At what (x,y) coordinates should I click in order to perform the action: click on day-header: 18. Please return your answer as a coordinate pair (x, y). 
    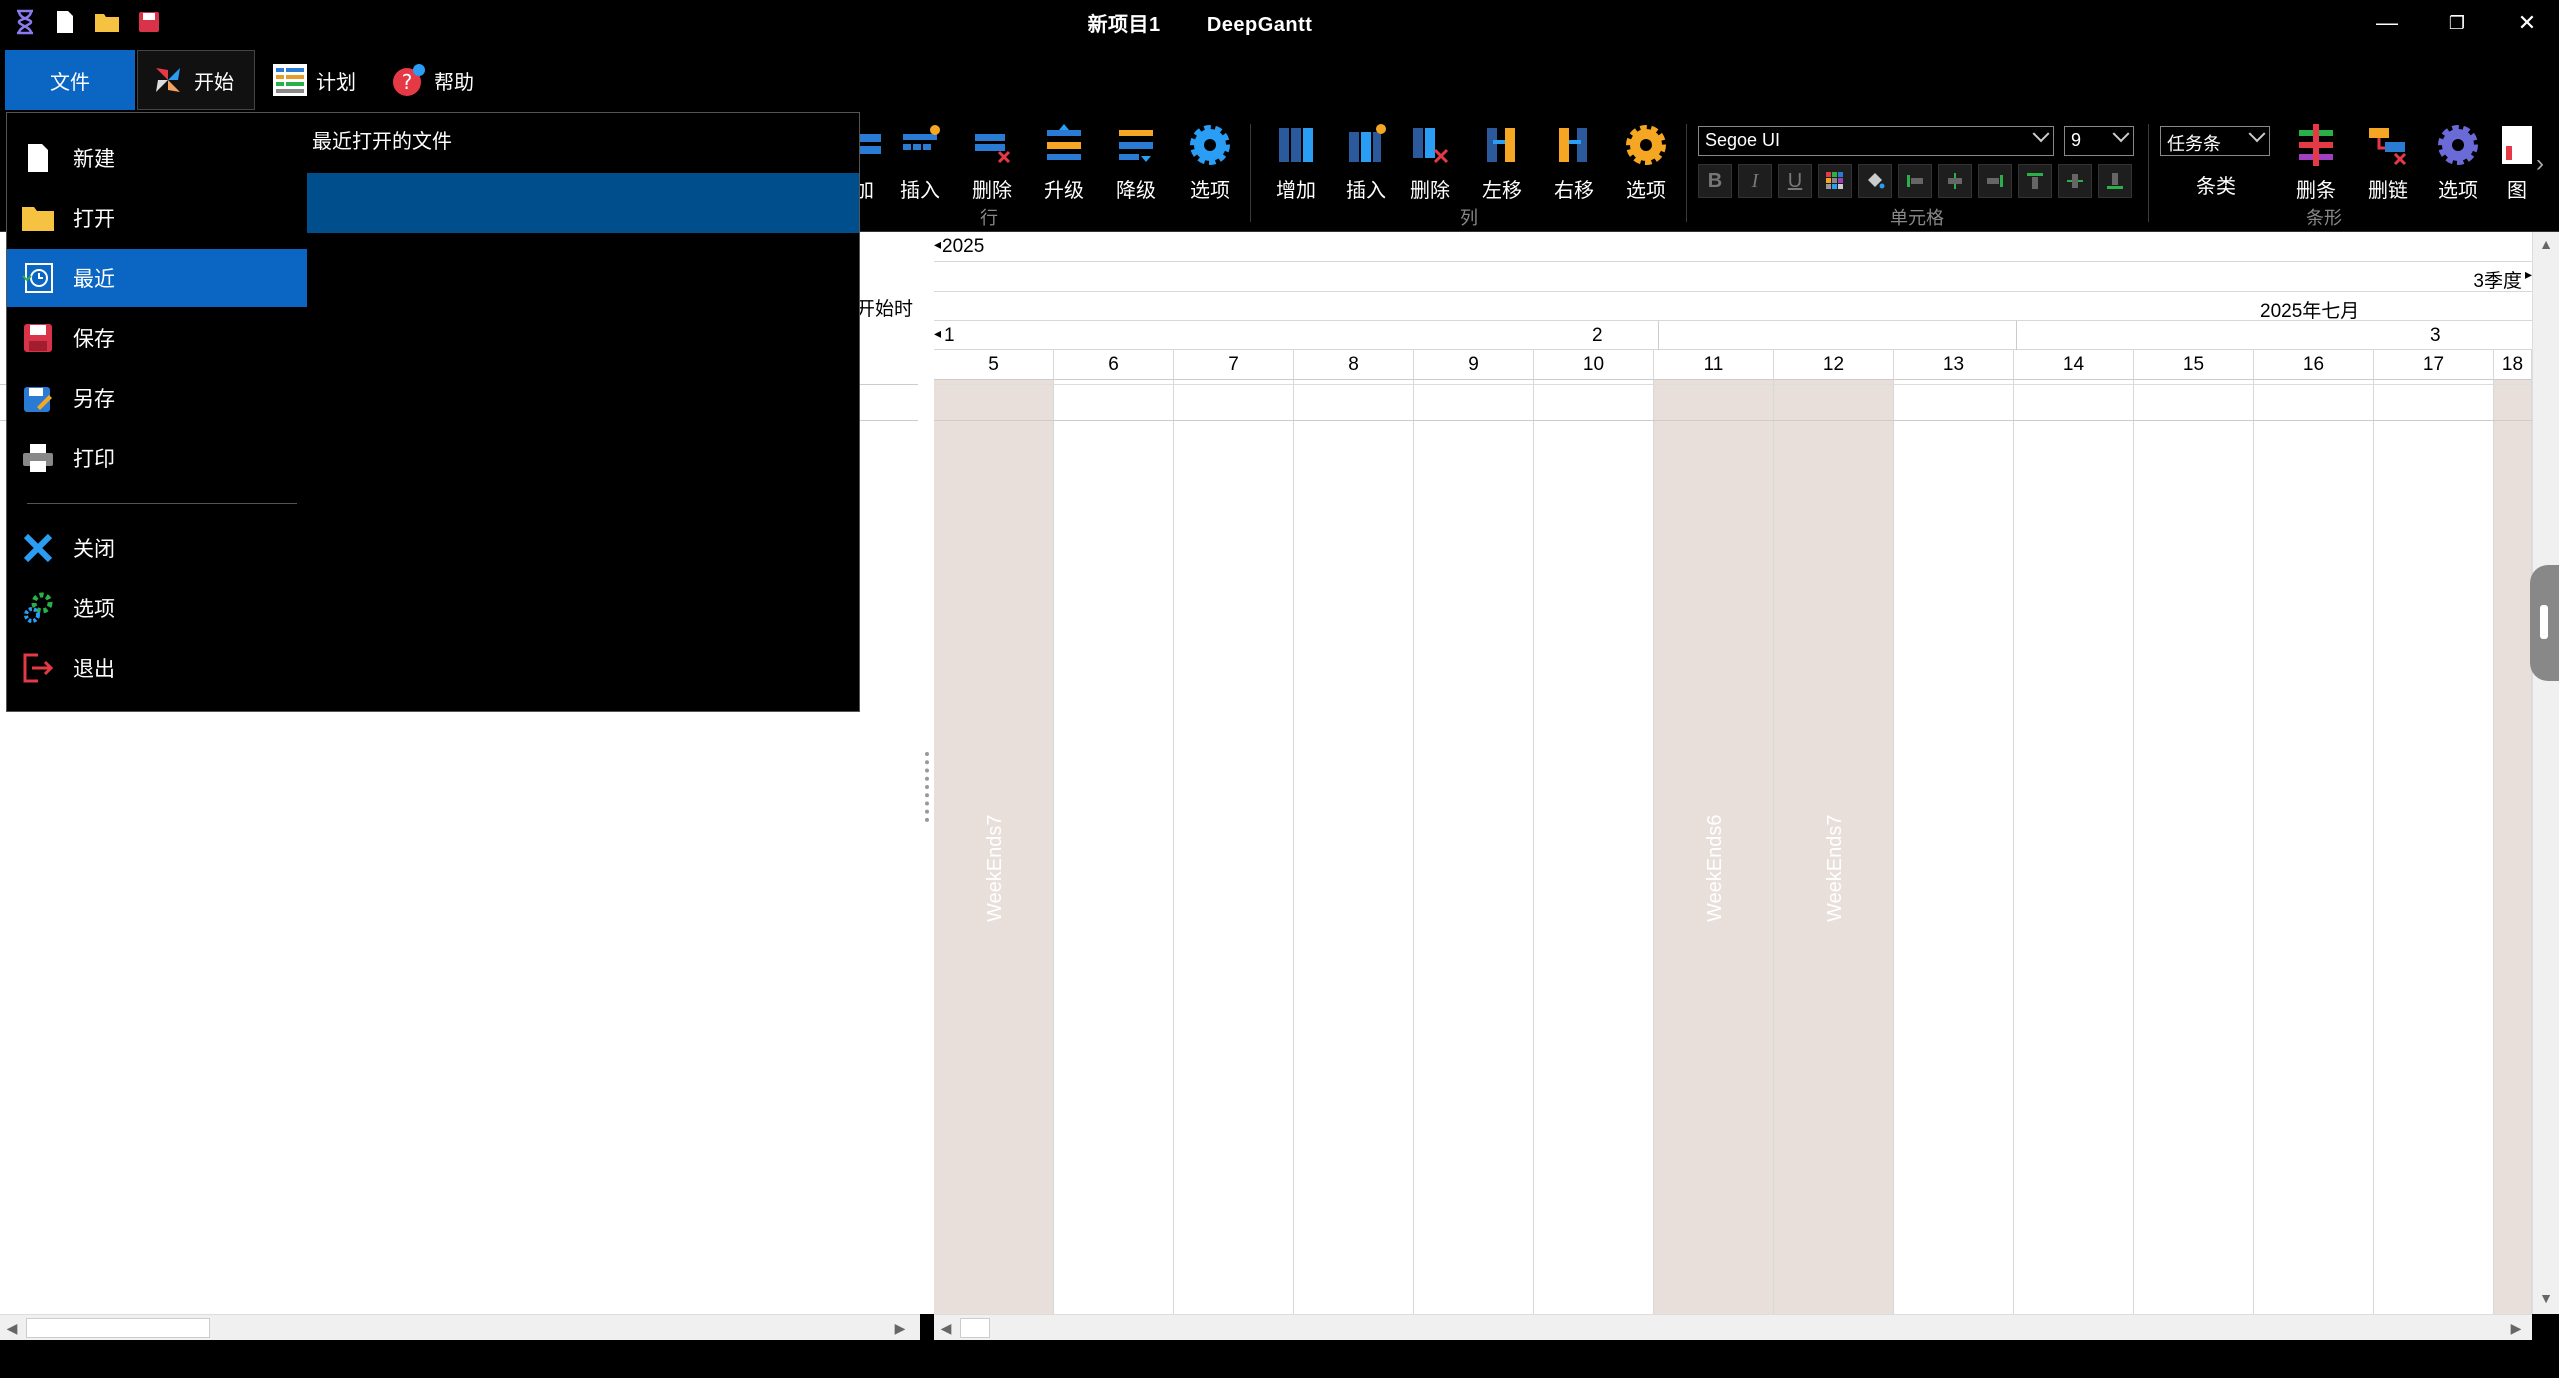
    Looking at the image, I should click on (2513, 365).